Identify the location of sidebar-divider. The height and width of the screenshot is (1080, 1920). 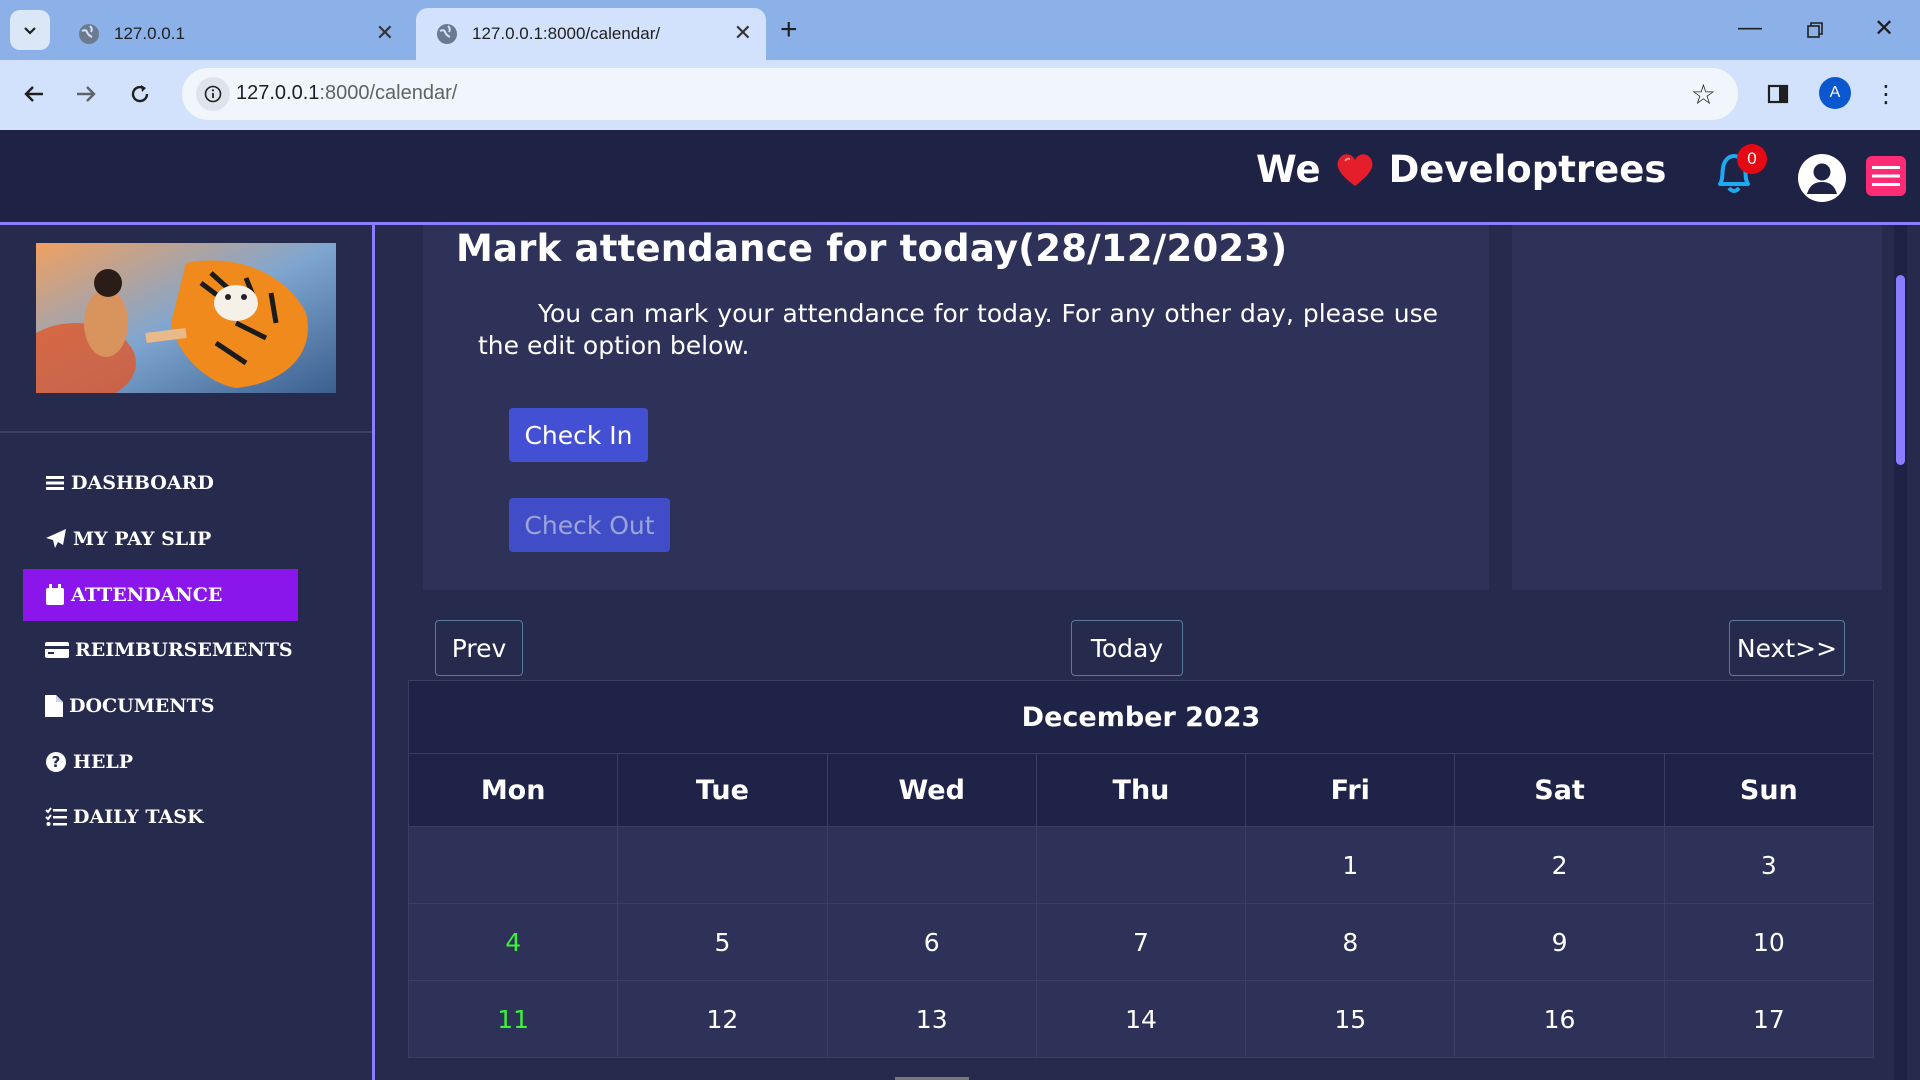
(186, 432).